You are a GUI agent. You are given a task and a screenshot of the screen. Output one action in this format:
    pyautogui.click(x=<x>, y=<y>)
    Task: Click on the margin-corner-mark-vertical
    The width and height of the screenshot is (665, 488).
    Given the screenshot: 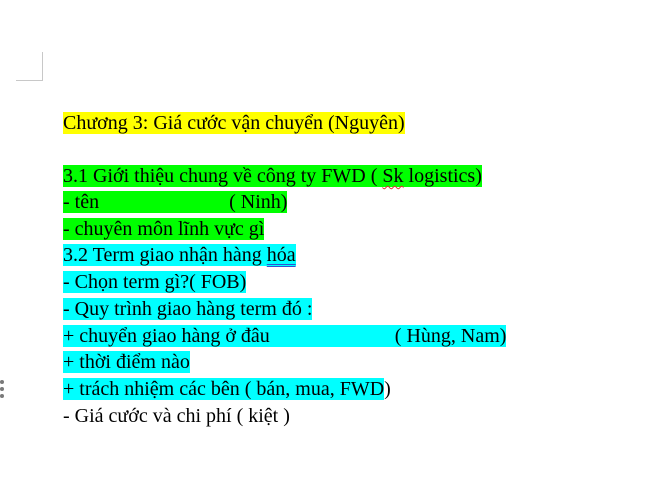 What is the action you would take?
    pyautogui.click(x=42, y=66)
    